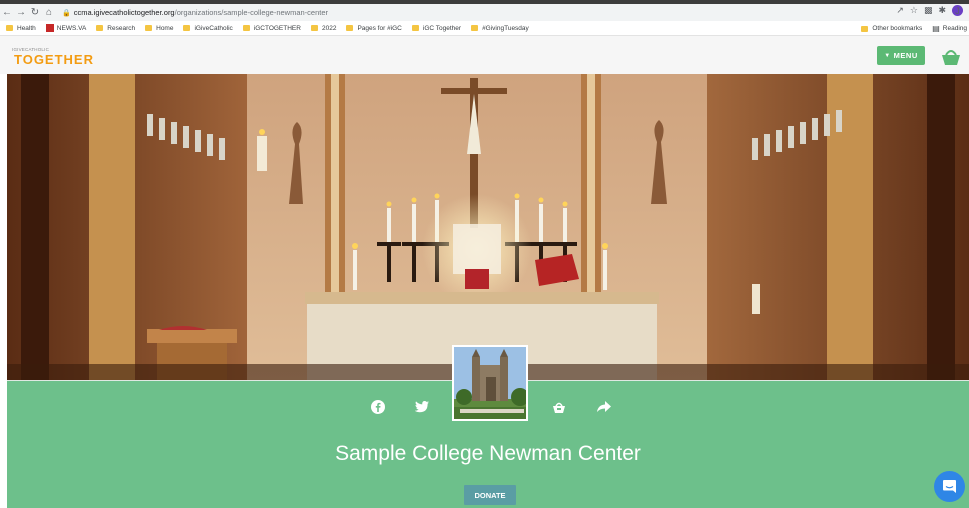  What do you see at coordinates (484, 55) in the screenshot?
I see `site-header: IGIVECATHOLIC TOGETHER` at bounding box center [484, 55].